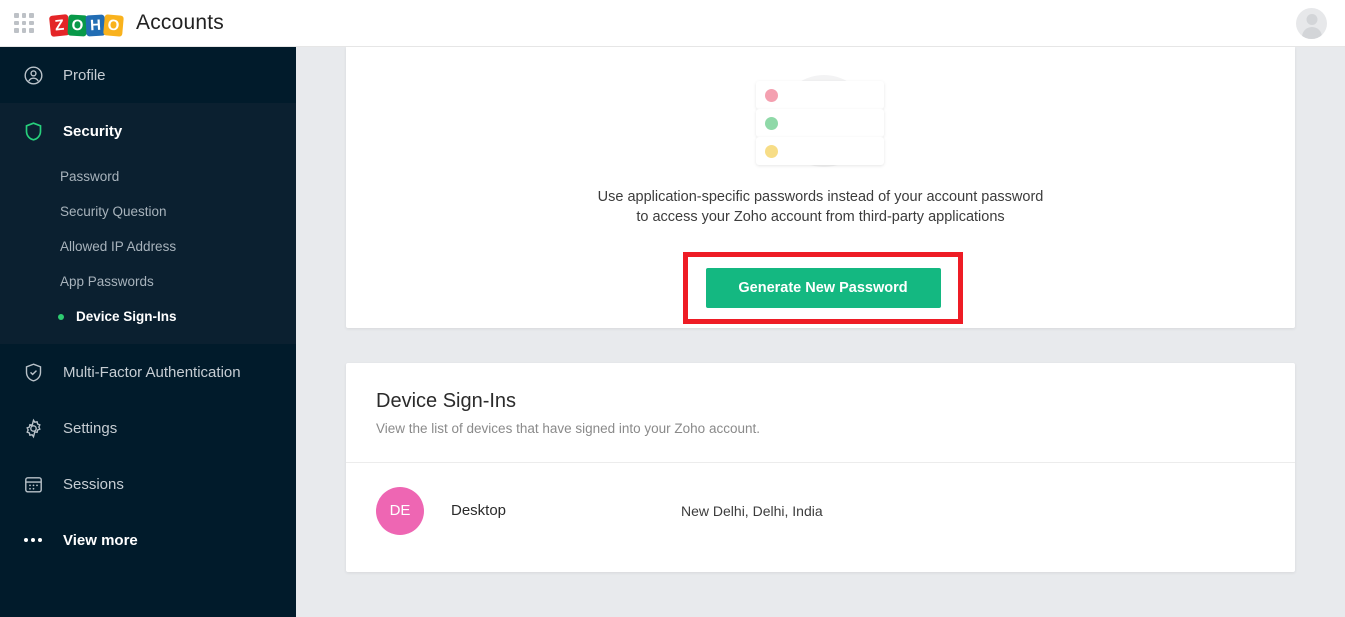 The width and height of the screenshot is (1345, 617). What do you see at coordinates (61, 316) in the screenshot?
I see `active-dot-icon` at bounding box center [61, 316].